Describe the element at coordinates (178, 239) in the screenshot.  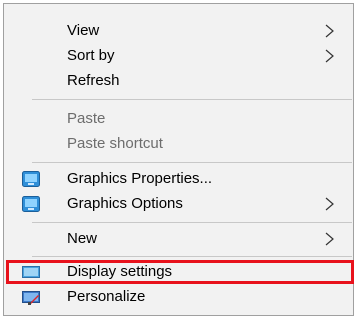
I see `menu-item-new: New` at that location.